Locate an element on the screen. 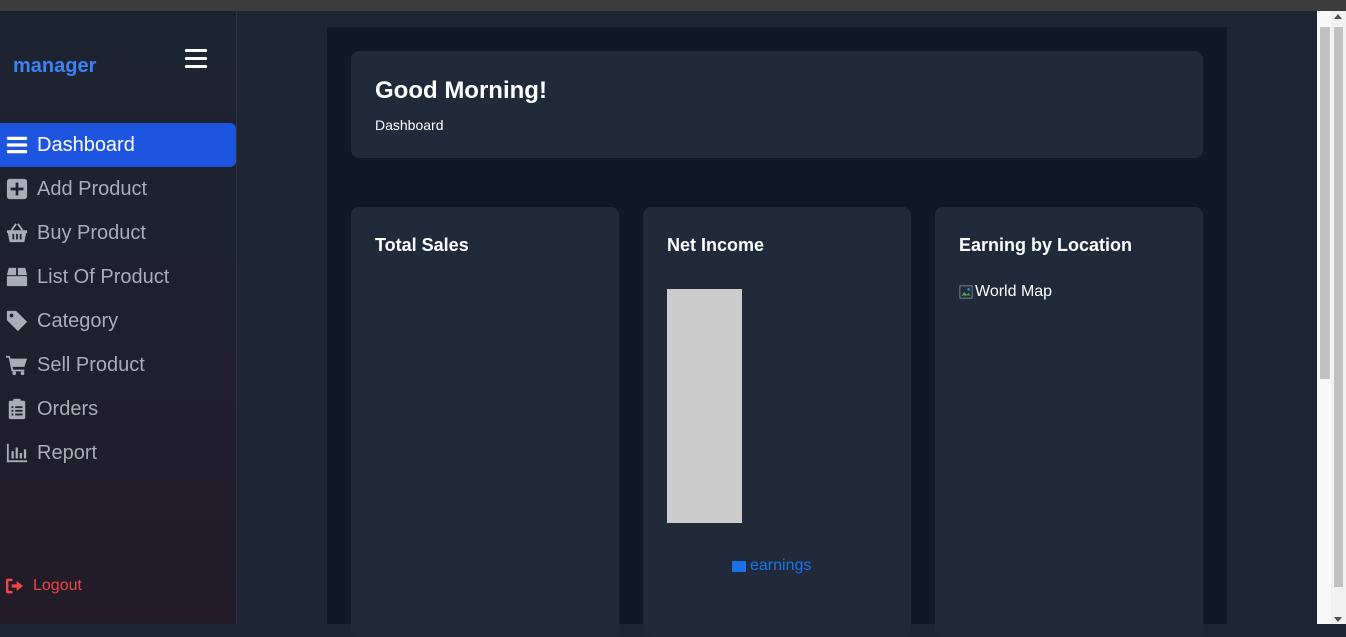 The width and height of the screenshot is (1346, 637). chart-legend: earnings is located at coordinates (771, 566).